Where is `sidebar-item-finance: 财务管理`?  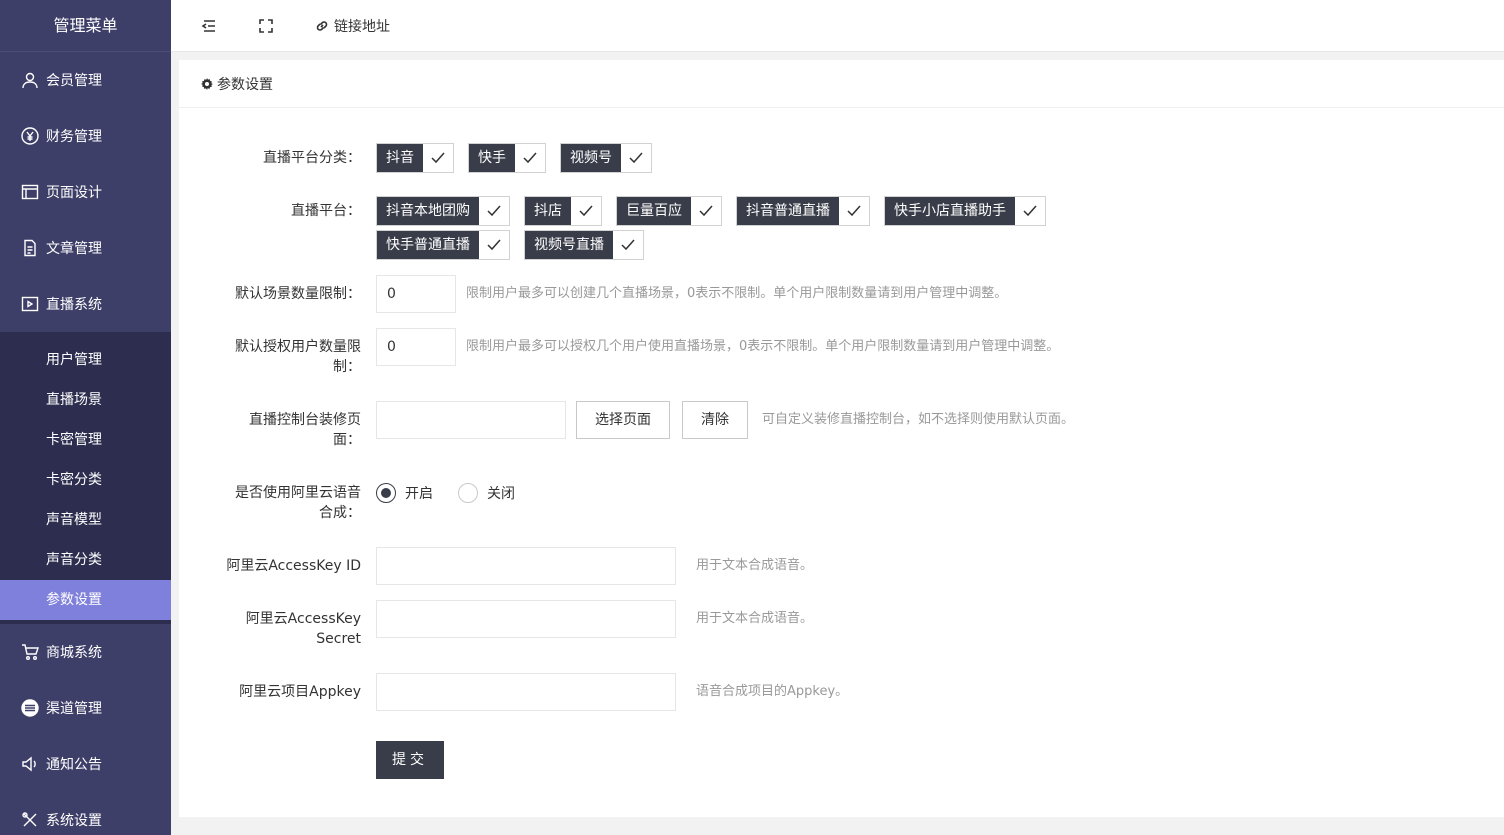 sidebar-item-finance: 财务管理 is located at coordinates (85, 136).